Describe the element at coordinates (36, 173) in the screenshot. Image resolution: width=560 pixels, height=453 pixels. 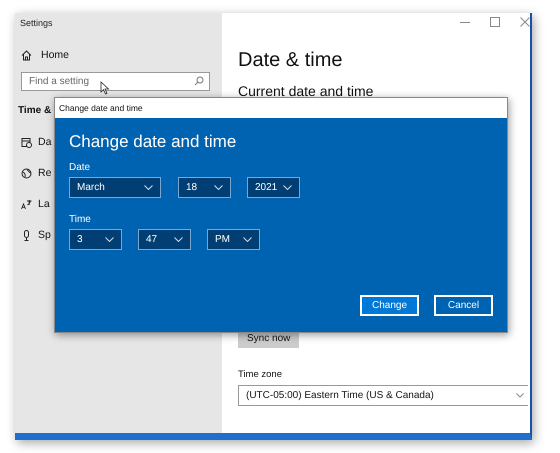
I see `nav-item: Re` at that location.